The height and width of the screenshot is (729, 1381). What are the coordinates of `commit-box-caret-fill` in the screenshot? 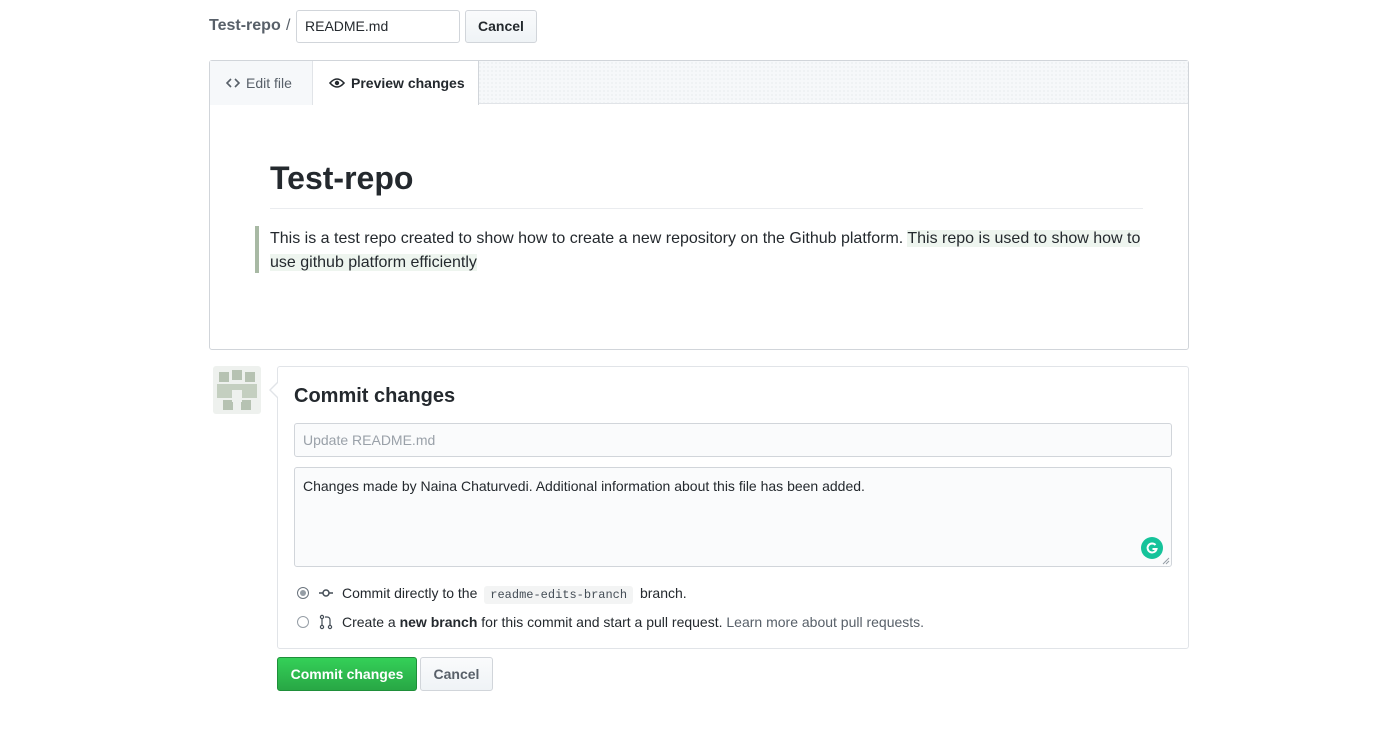 It's located at (274, 390).